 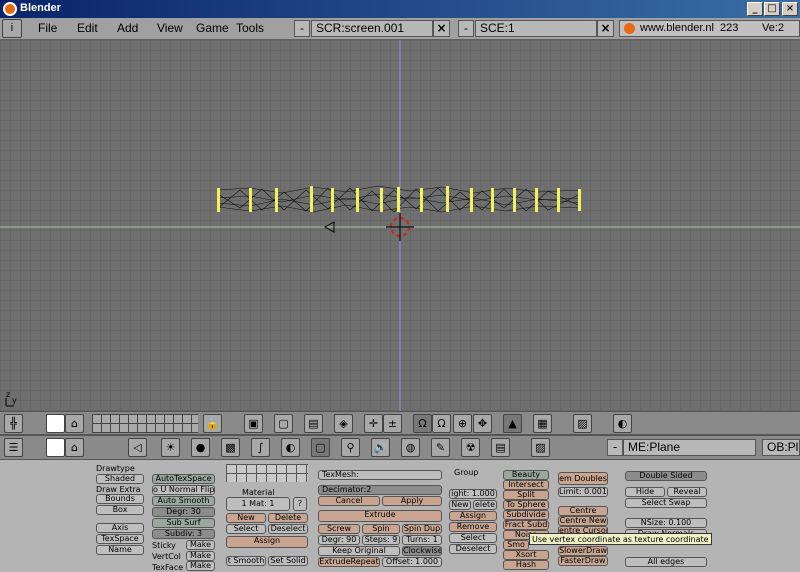 What do you see at coordinates (12, 28) in the screenshot?
I see `info-window-icon: i` at bounding box center [12, 28].